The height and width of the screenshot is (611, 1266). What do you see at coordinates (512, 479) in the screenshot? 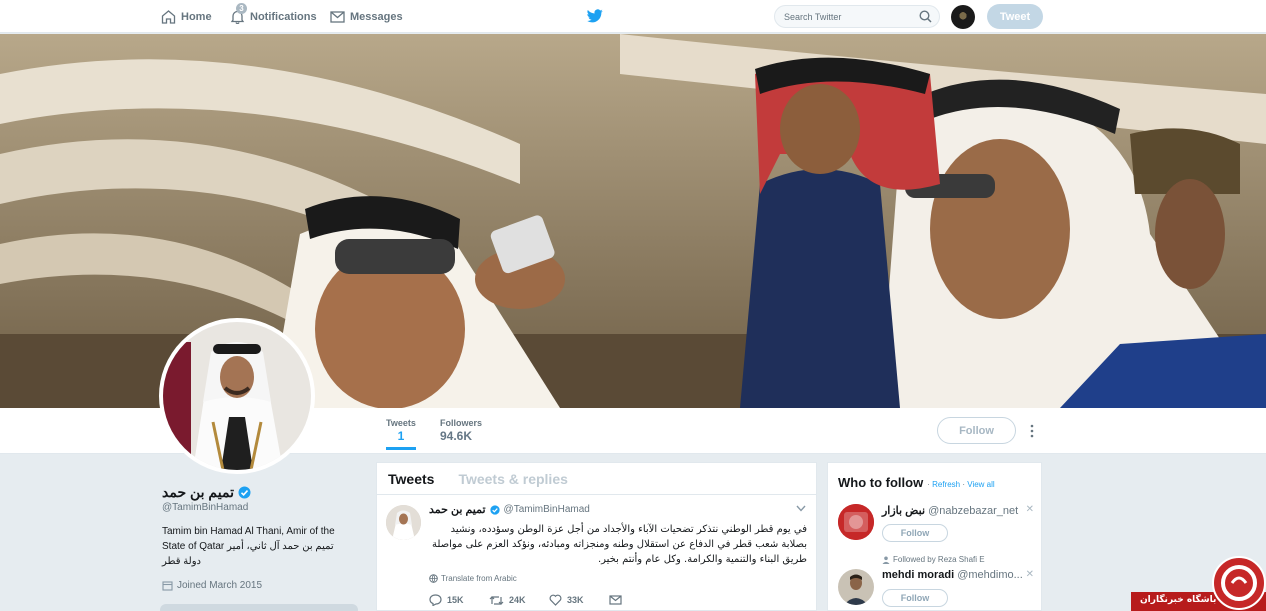
I see `tab-tweets-and-replies: Tweets & replies` at bounding box center [512, 479].